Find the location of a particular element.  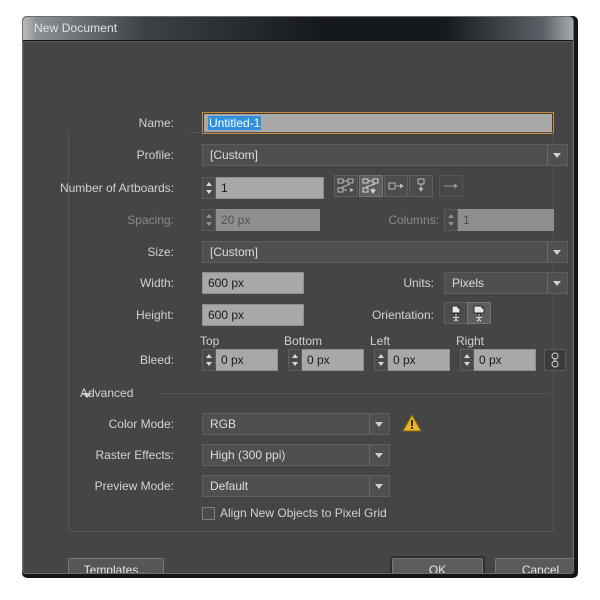

bleed-left-value: 0 px is located at coordinates (419, 360).